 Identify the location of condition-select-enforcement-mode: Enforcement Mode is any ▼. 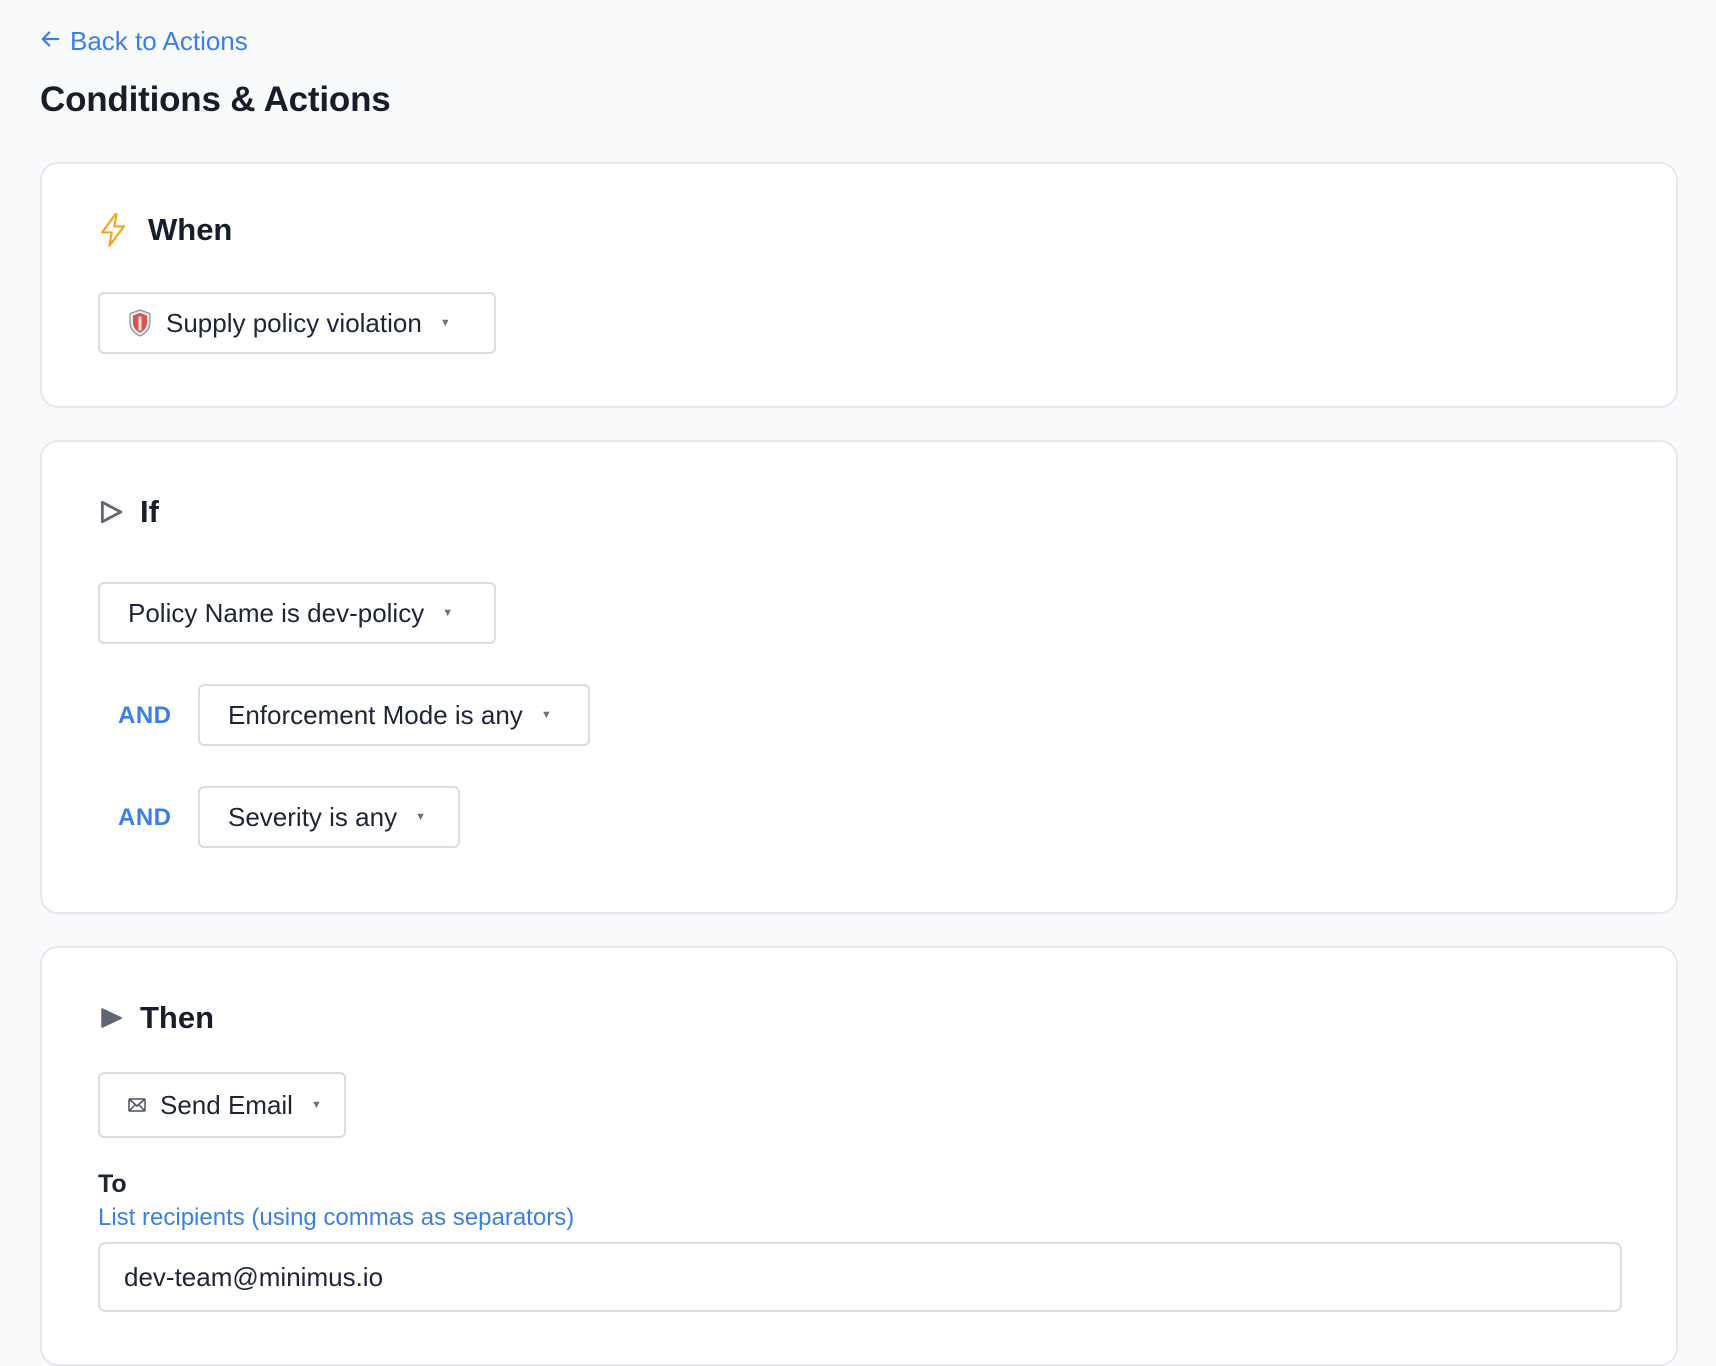
(394, 715).